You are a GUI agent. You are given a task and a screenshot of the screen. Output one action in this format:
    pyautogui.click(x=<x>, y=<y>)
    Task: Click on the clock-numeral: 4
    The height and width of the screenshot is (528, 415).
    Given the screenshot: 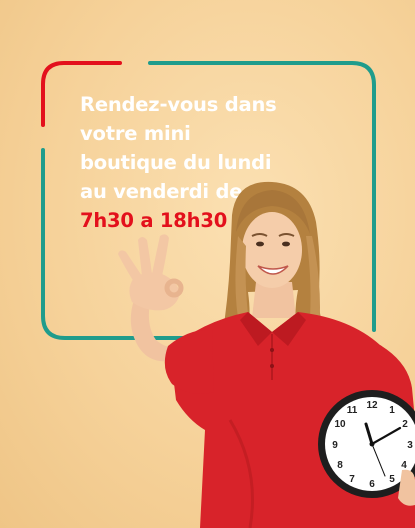 What is the action you would take?
    pyautogui.click(x=404, y=465)
    